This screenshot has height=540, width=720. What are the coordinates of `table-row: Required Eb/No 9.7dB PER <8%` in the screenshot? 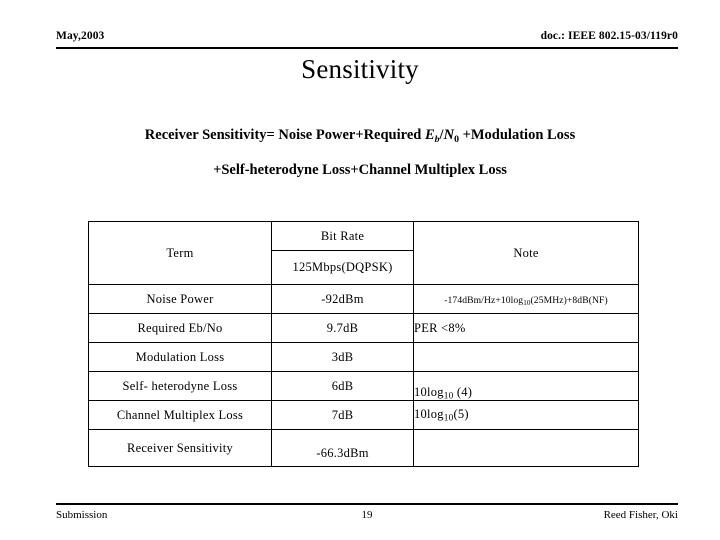 It's located at (363, 328).